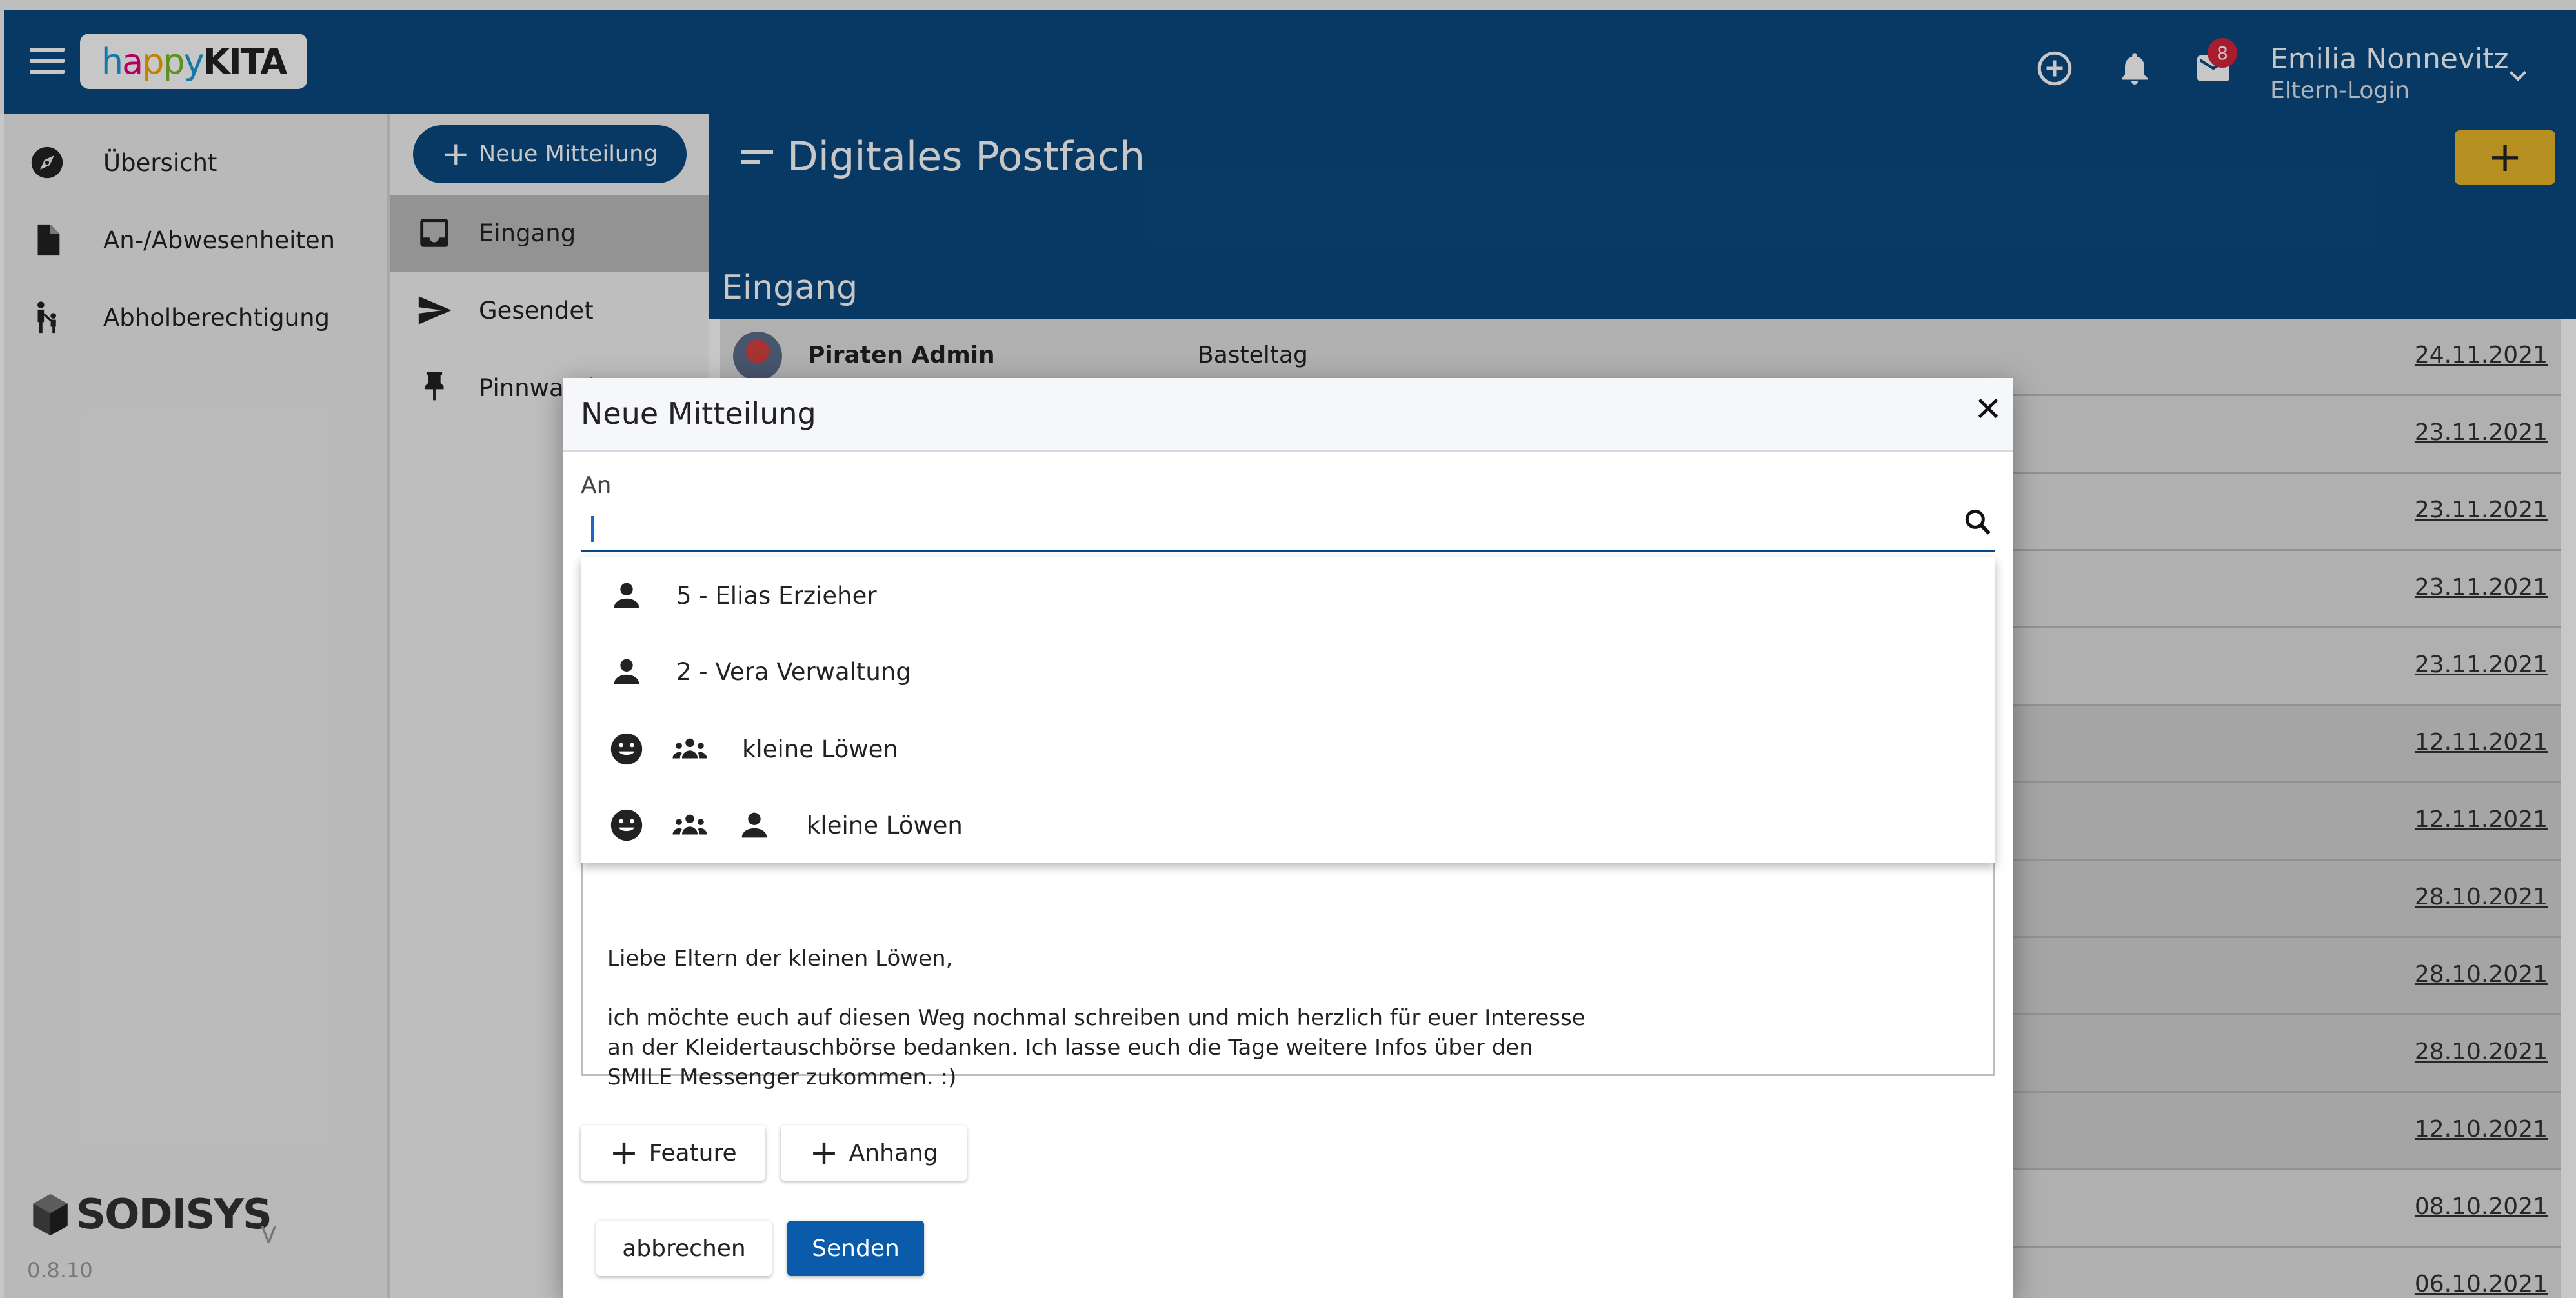 The height and width of the screenshot is (1298, 2576). What do you see at coordinates (693, 1152) in the screenshot?
I see `feature-label: Feature` at bounding box center [693, 1152].